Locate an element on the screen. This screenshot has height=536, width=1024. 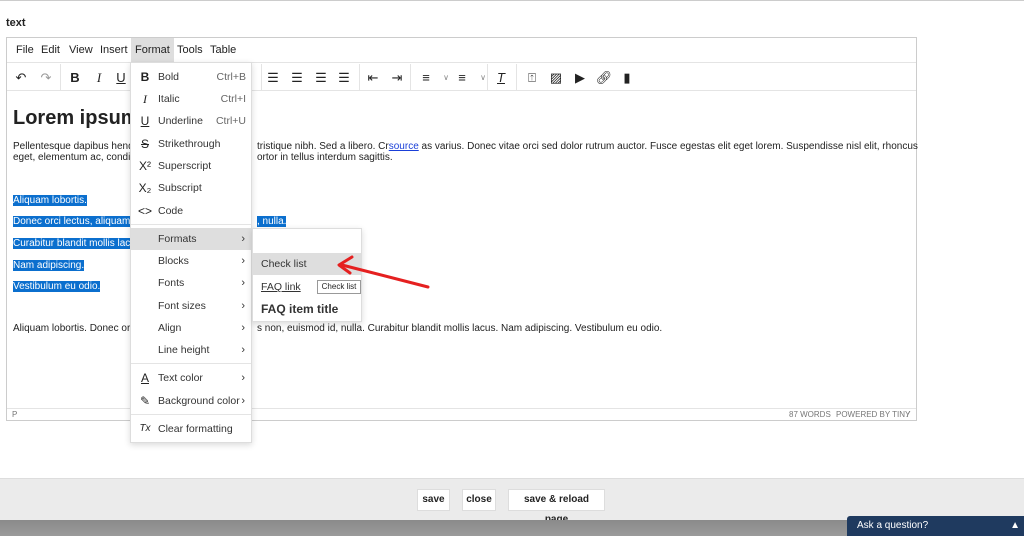
selected-line: Nam adipiscing. is located at coordinates (49, 265).